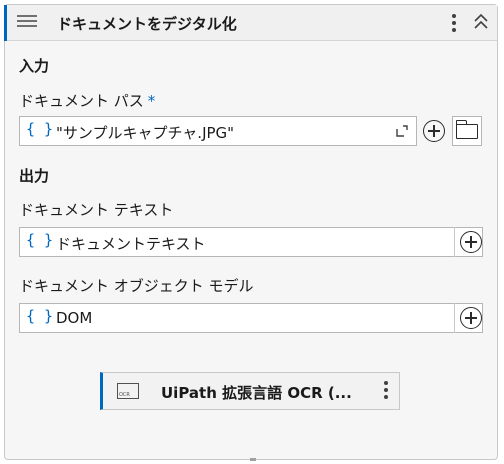  I want to click on connector-tick, so click(253, 459).